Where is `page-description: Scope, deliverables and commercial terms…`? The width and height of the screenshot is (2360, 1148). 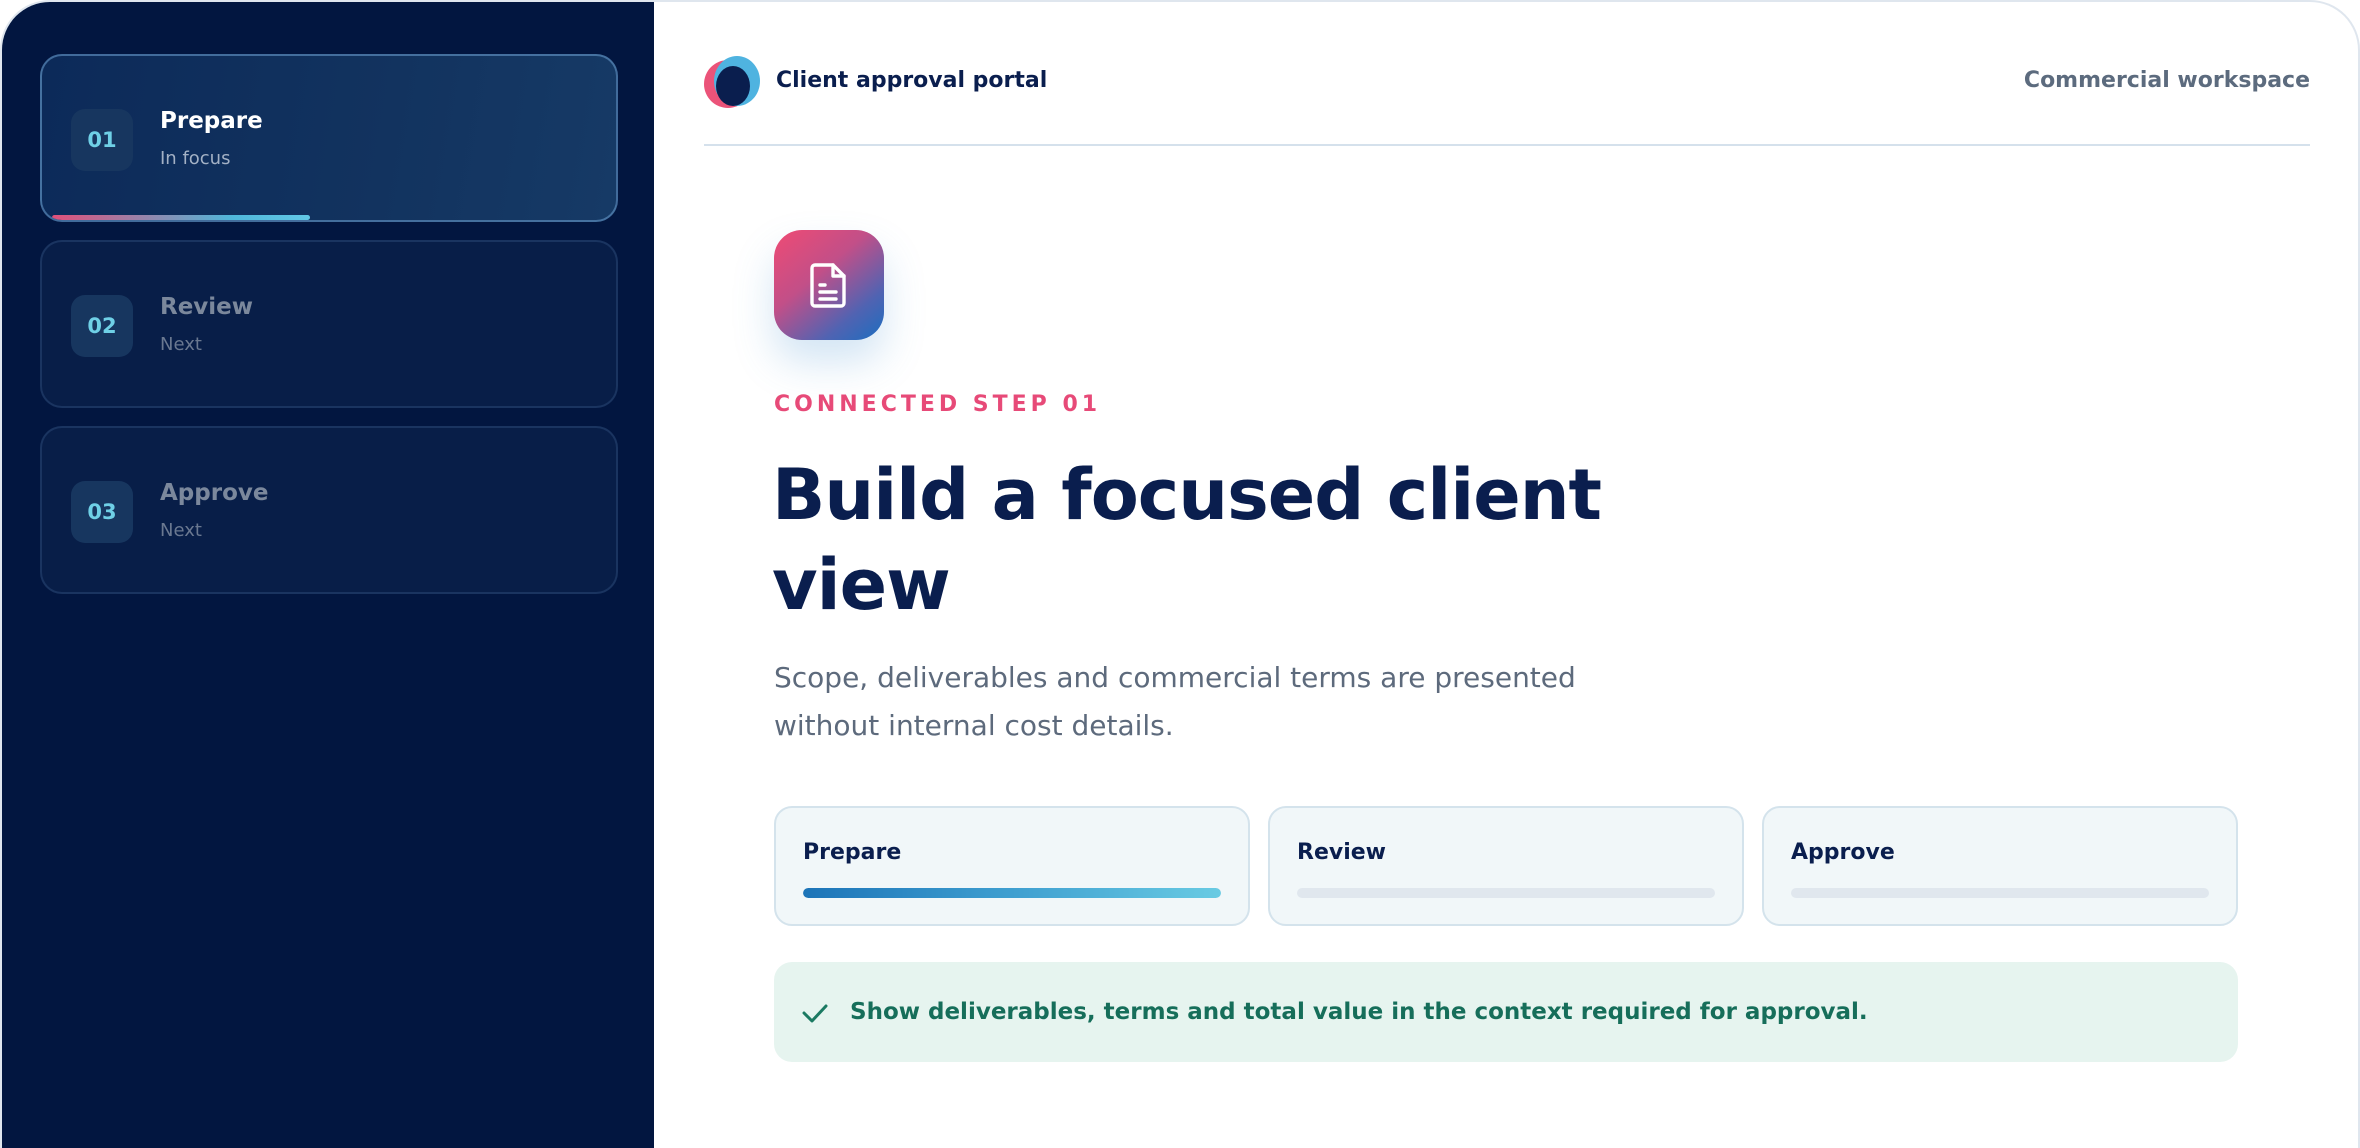 page-description: Scope, deliverables and commercial terms… is located at coordinates (1175, 701).